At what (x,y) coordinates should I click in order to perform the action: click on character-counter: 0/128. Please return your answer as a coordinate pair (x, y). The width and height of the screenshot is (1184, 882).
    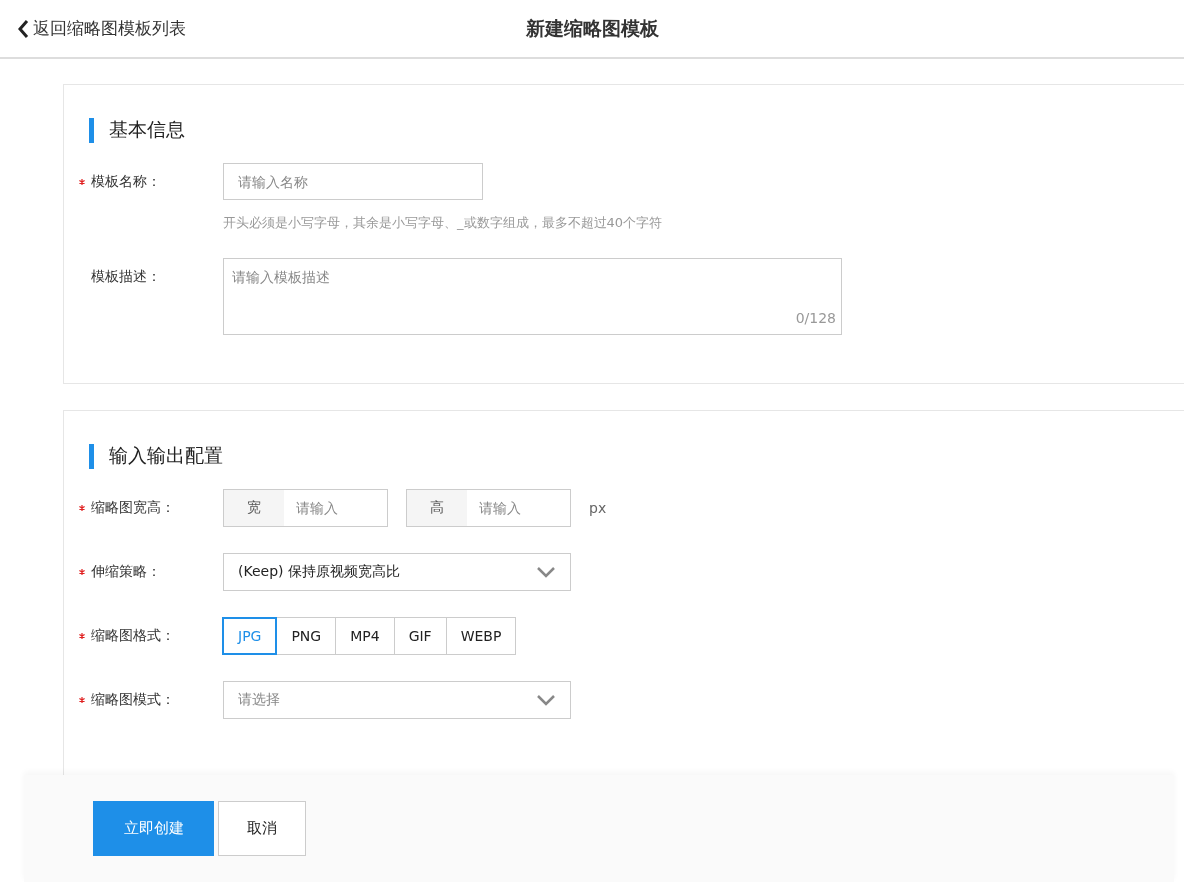
    Looking at the image, I should click on (815, 318).